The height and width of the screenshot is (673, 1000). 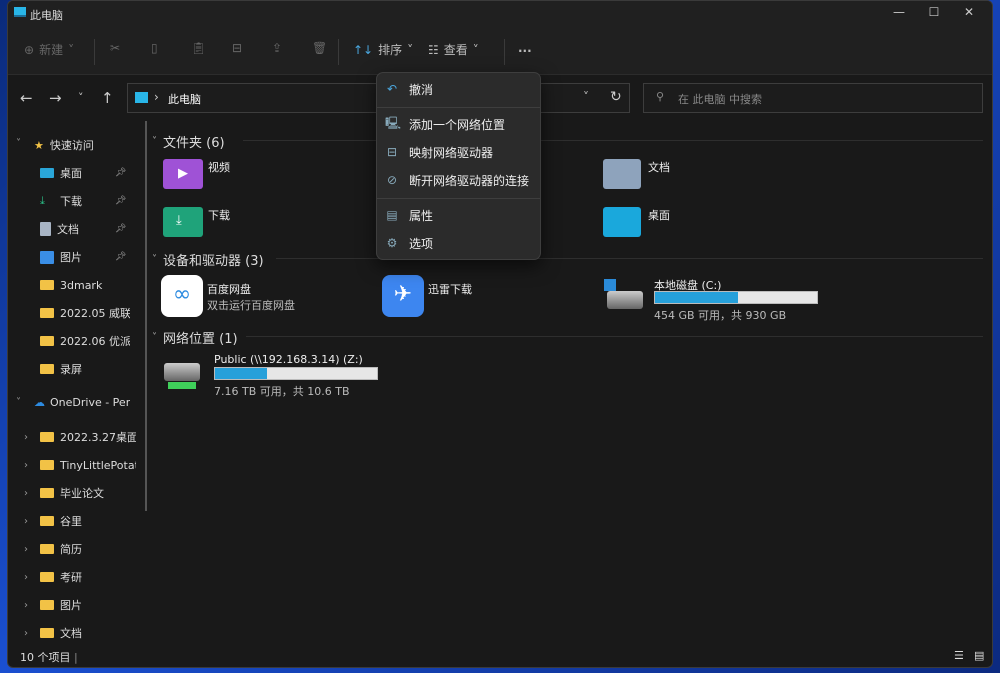 What do you see at coordinates (459, 180) in the screenshot?
I see `menu-item-disconnect-network-drive: ⊘ 断开网络驱动器的连接` at bounding box center [459, 180].